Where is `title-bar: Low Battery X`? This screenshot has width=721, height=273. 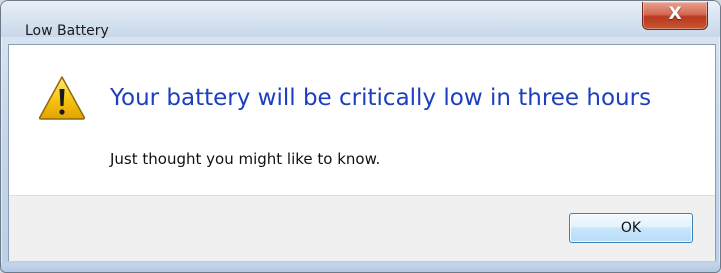 title-bar: Low Battery X is located at coordinates (360, 20).